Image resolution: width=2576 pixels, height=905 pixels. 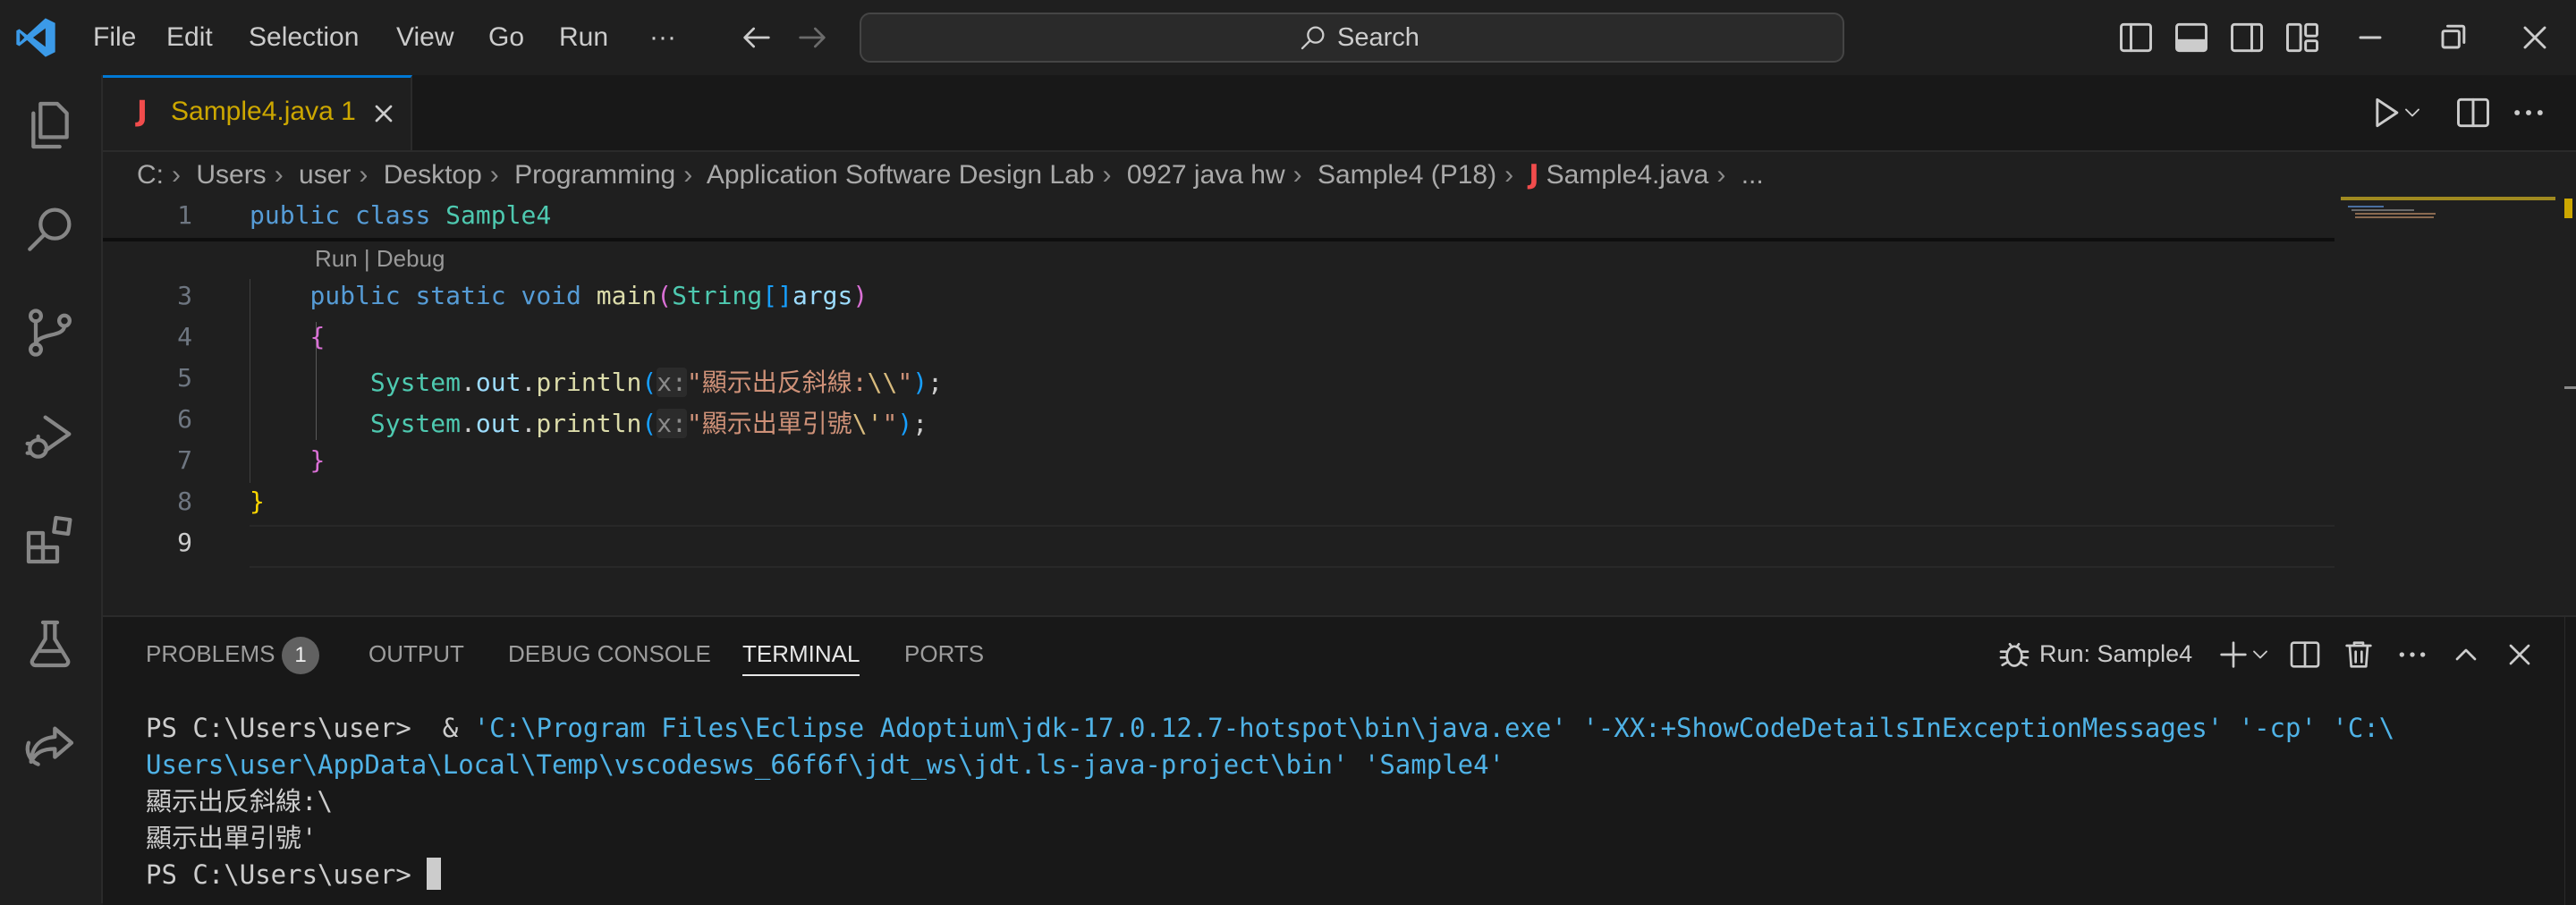 What do you see at coordinates (1218, 239) in the screenshot?
I see `sticky-scroll-shadow` at bounding box center [1218, 239].